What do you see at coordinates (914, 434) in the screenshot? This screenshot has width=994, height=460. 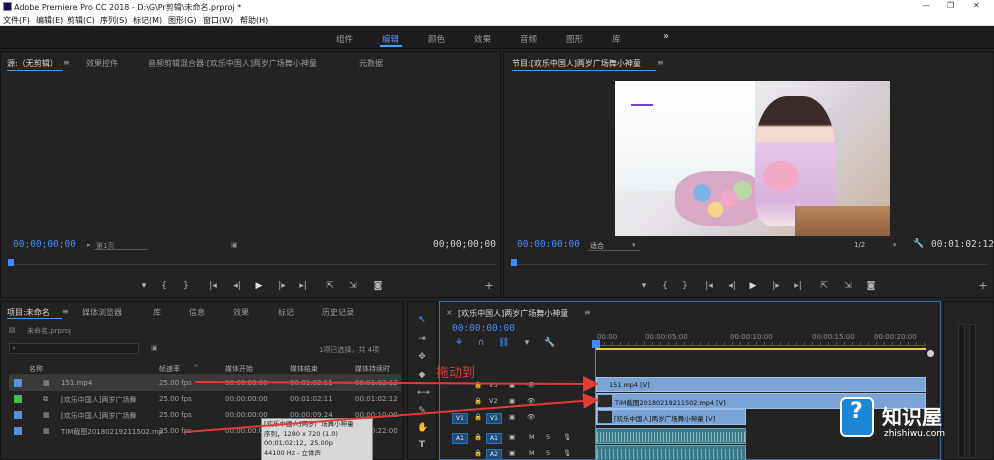 I see `watermark-url: zhishiwu.com` at bounding box center [914, 434].